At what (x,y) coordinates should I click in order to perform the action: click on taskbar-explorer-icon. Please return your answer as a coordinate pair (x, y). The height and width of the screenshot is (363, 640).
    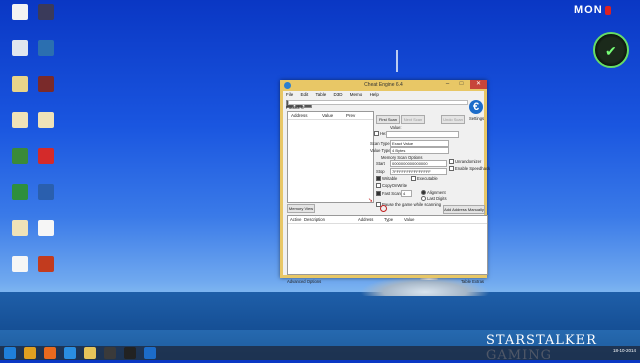
    Looking at the image, I should click on (90, 353).